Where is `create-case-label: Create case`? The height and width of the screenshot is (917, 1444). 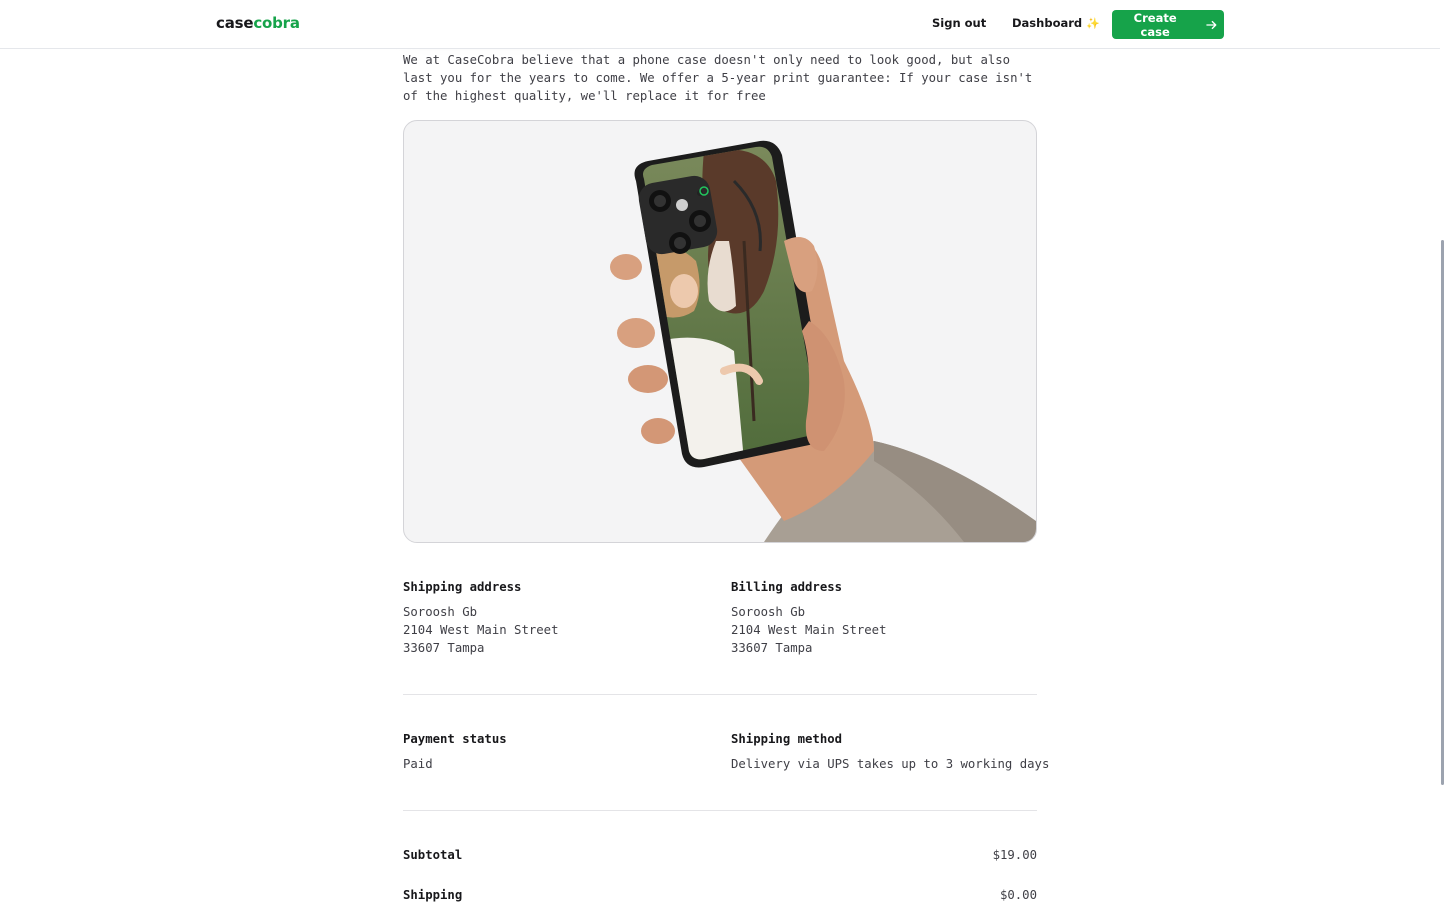
create-case-label: Create case is located at coordinates (1155, 24).